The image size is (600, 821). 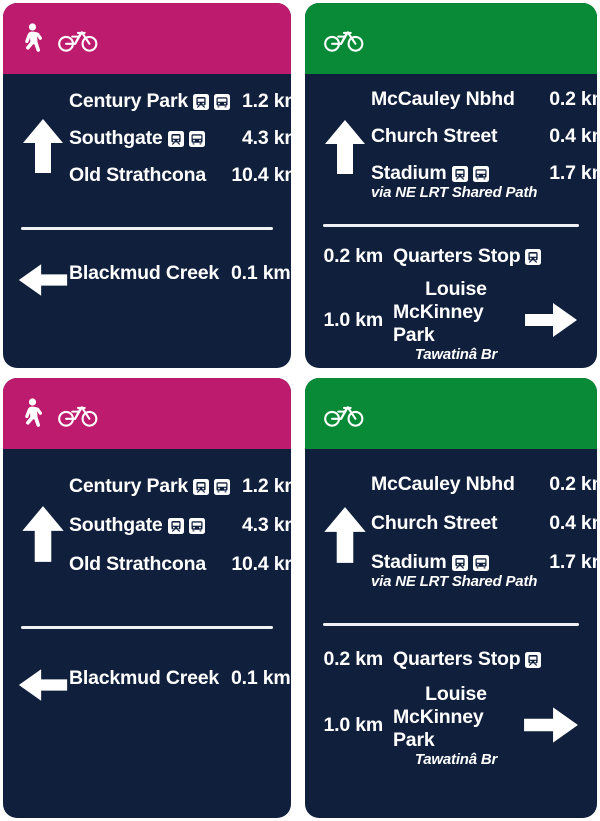 What do you see at coordinates (456, 354) in the screenshot?
I see `destination-subtext: Tawatinâ Br` at bounding box center [456, 354].